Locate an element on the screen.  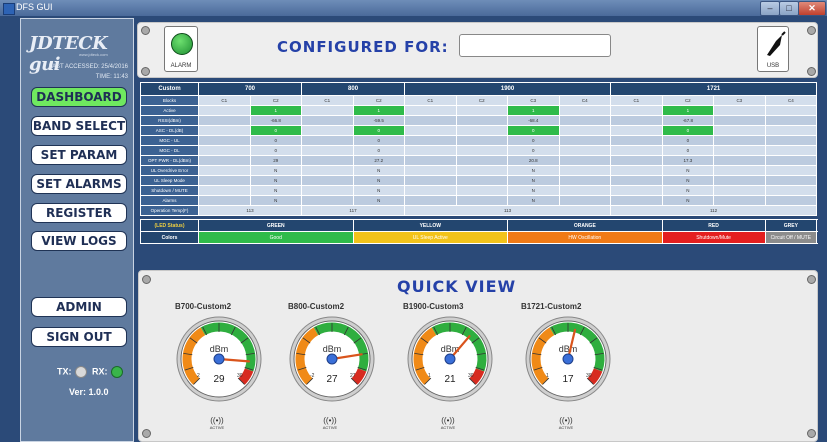
alarm-indicator: ALARM is located at coordinates (181, 49).